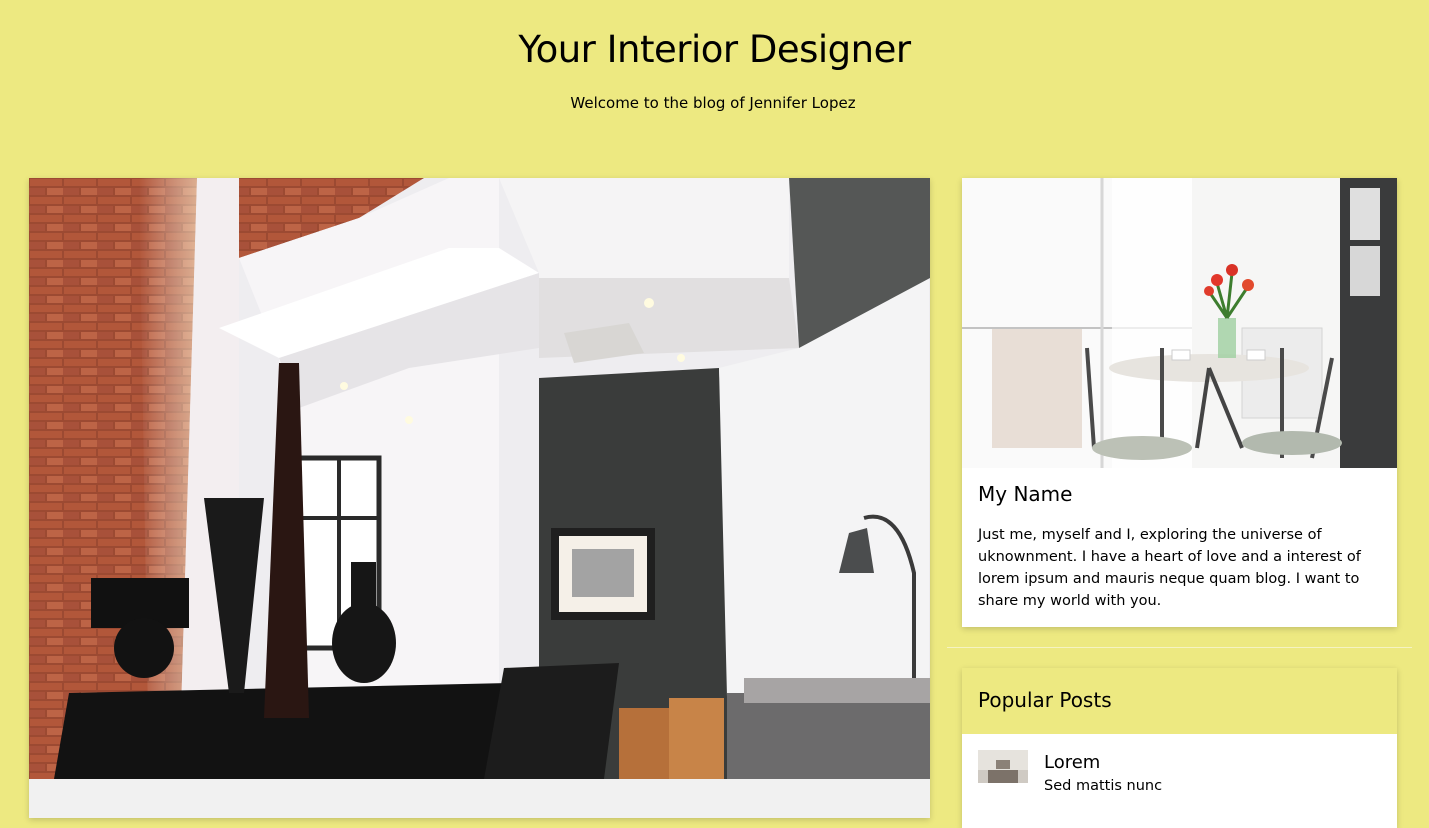 The width and height of the screenshot is (1429, 828). Describe the element at coordinates (713, 103) in the screenshot. I see `site-tagline: Welcome to the blog of Jennifer Lopez` at that location.